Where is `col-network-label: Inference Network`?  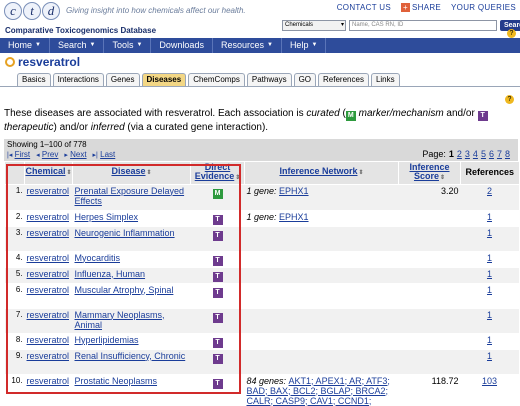 col-network-label: Inference Network is located at coordinates (318, 171).